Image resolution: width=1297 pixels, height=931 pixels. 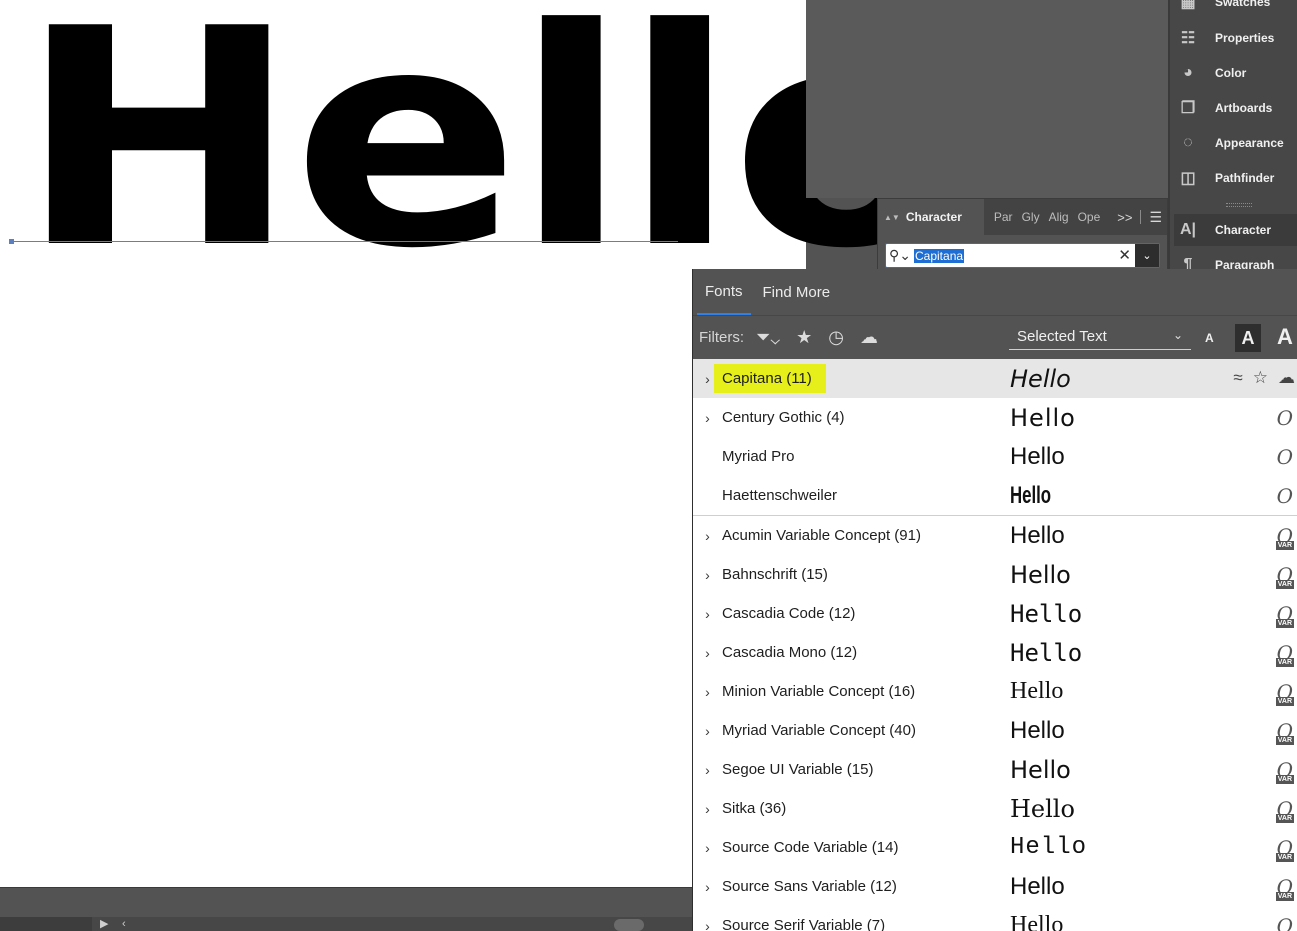 What do you see at coordinates (892, 217) in the screenshot?
I see `collapse-arrows-icon: ▲▼` at bounding box center [892, 217].